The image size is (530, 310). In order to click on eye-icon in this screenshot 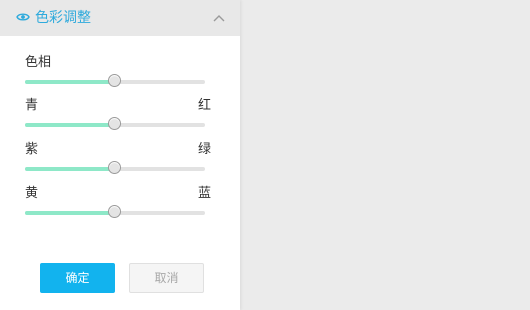, I will do `click(23, 17)`.